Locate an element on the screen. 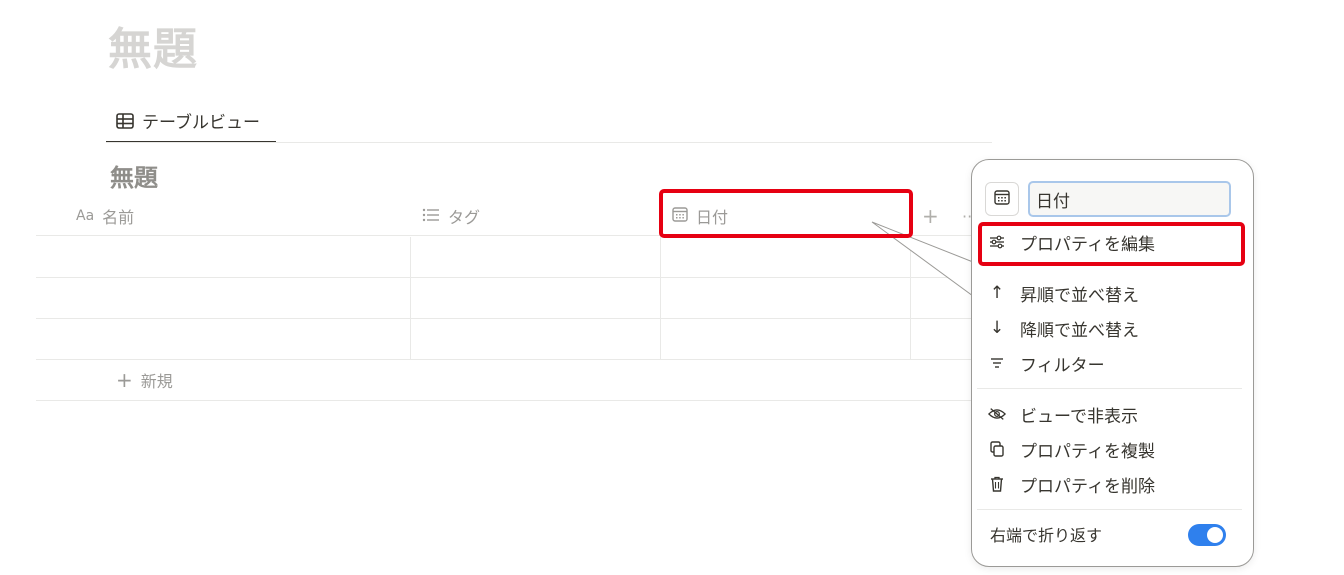 This screenshot has height=575, width=1344. trash-icon is located at coordinates (997, 484).